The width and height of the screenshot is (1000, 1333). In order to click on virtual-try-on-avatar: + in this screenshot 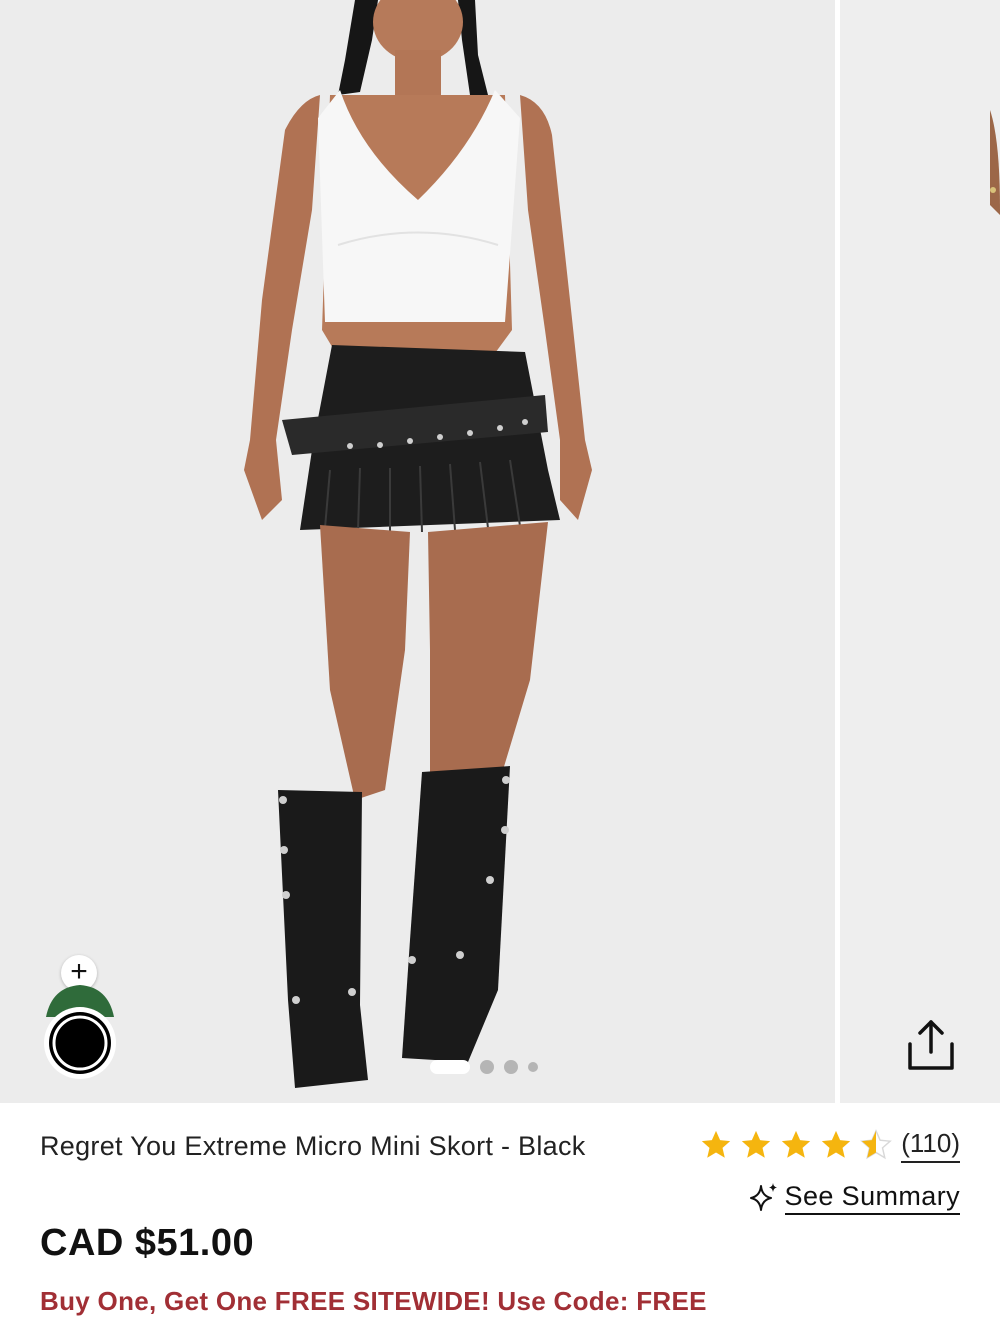, I will do `click(80, 1020)`.